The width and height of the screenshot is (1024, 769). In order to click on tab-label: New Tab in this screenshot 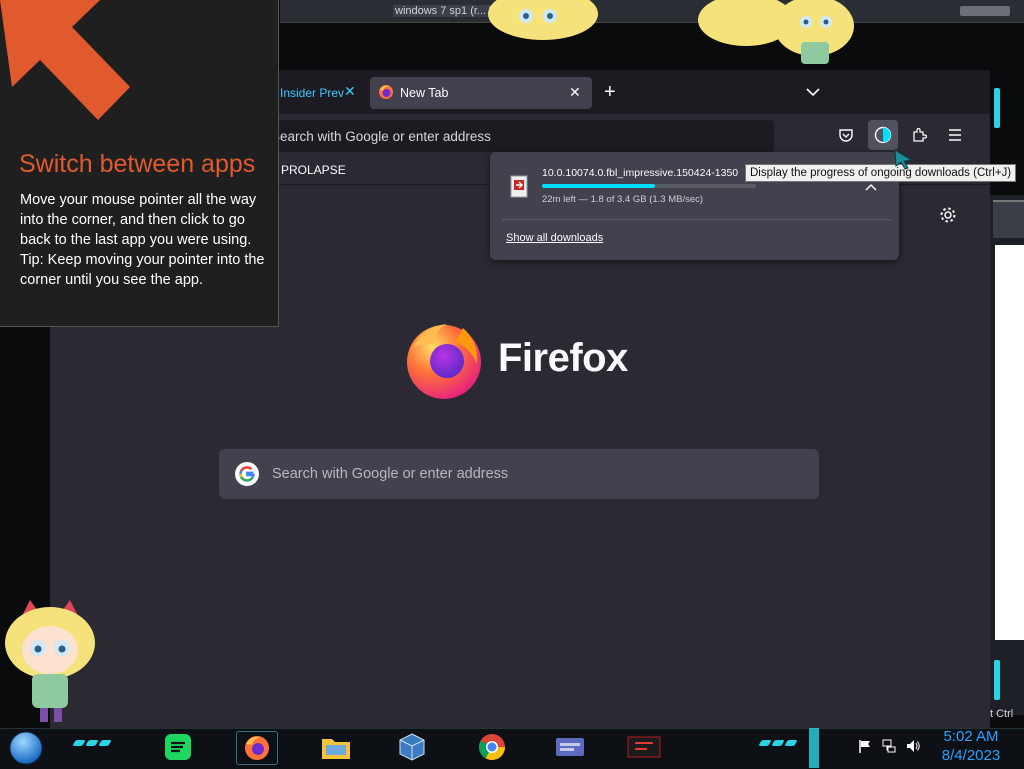, I will do `click(424, 93)`.